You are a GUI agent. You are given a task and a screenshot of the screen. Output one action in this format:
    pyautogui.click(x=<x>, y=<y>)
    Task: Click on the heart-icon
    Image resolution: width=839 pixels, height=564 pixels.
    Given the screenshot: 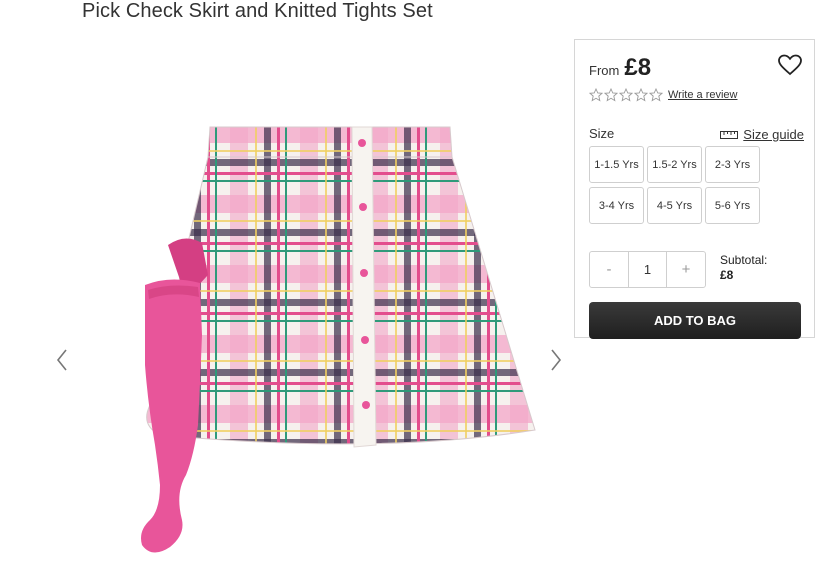 What is the action you would take?
    pyautogui.click(x=790, y=65)
    